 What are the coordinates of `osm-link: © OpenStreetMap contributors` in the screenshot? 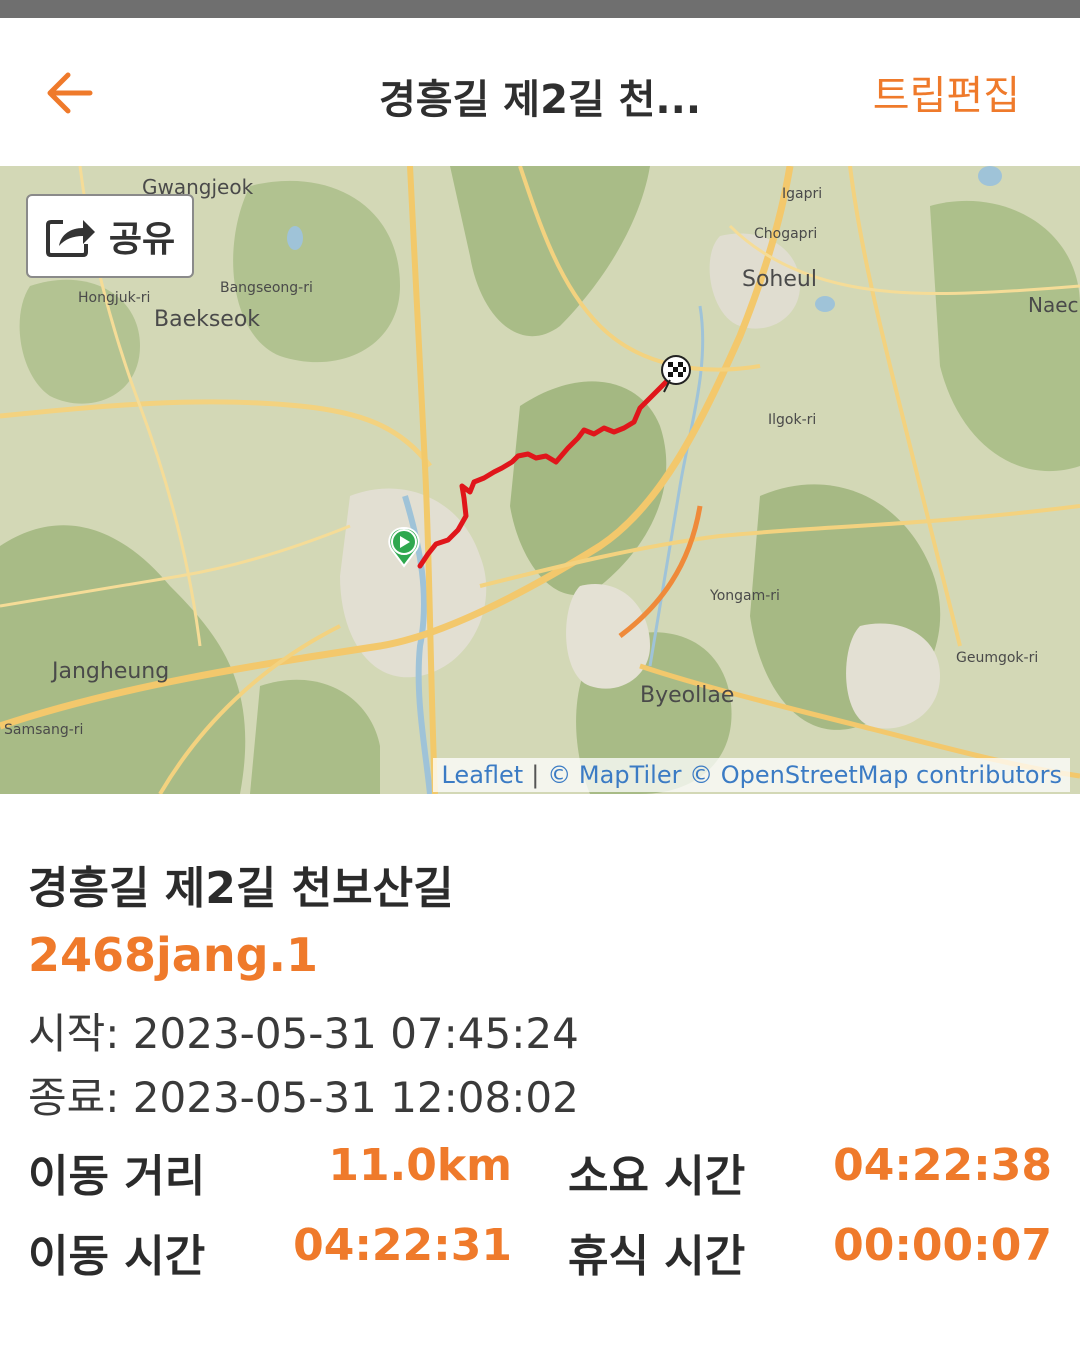 It's located at (875, 775).